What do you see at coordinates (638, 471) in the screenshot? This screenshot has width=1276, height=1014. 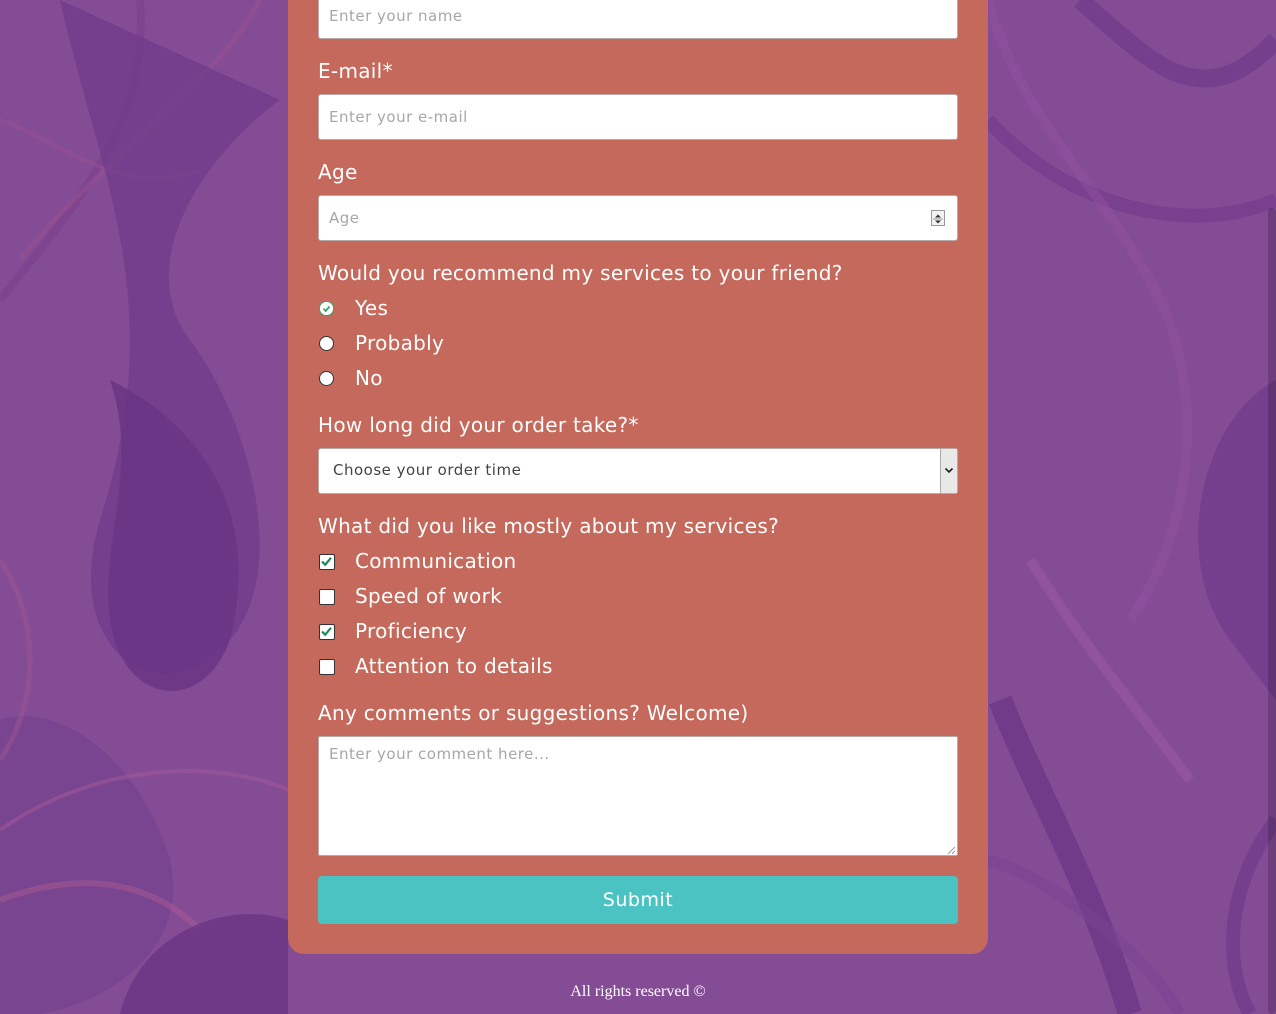 I see `order-time-select: Choose your order time` at bounding box center [638, 471].